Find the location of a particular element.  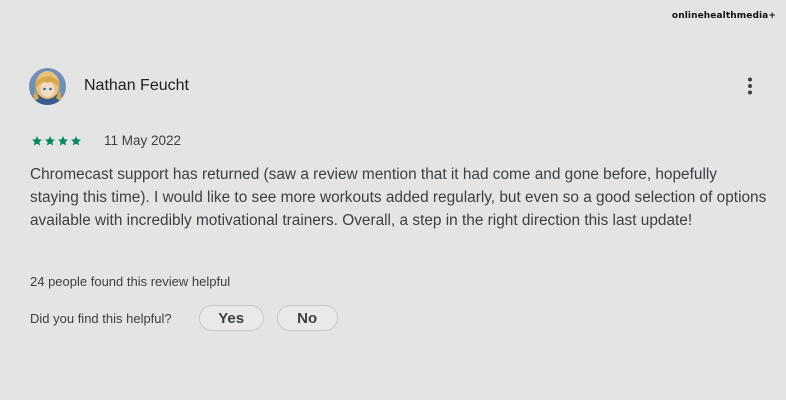

more-vert-icon is located at coordinates (750, 86).